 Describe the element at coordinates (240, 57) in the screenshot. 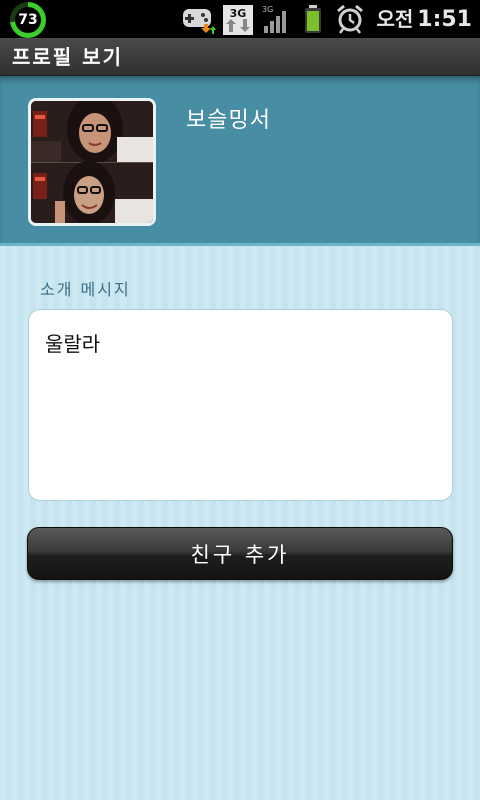

I see `title-bar: 프로필 보기` at that location.